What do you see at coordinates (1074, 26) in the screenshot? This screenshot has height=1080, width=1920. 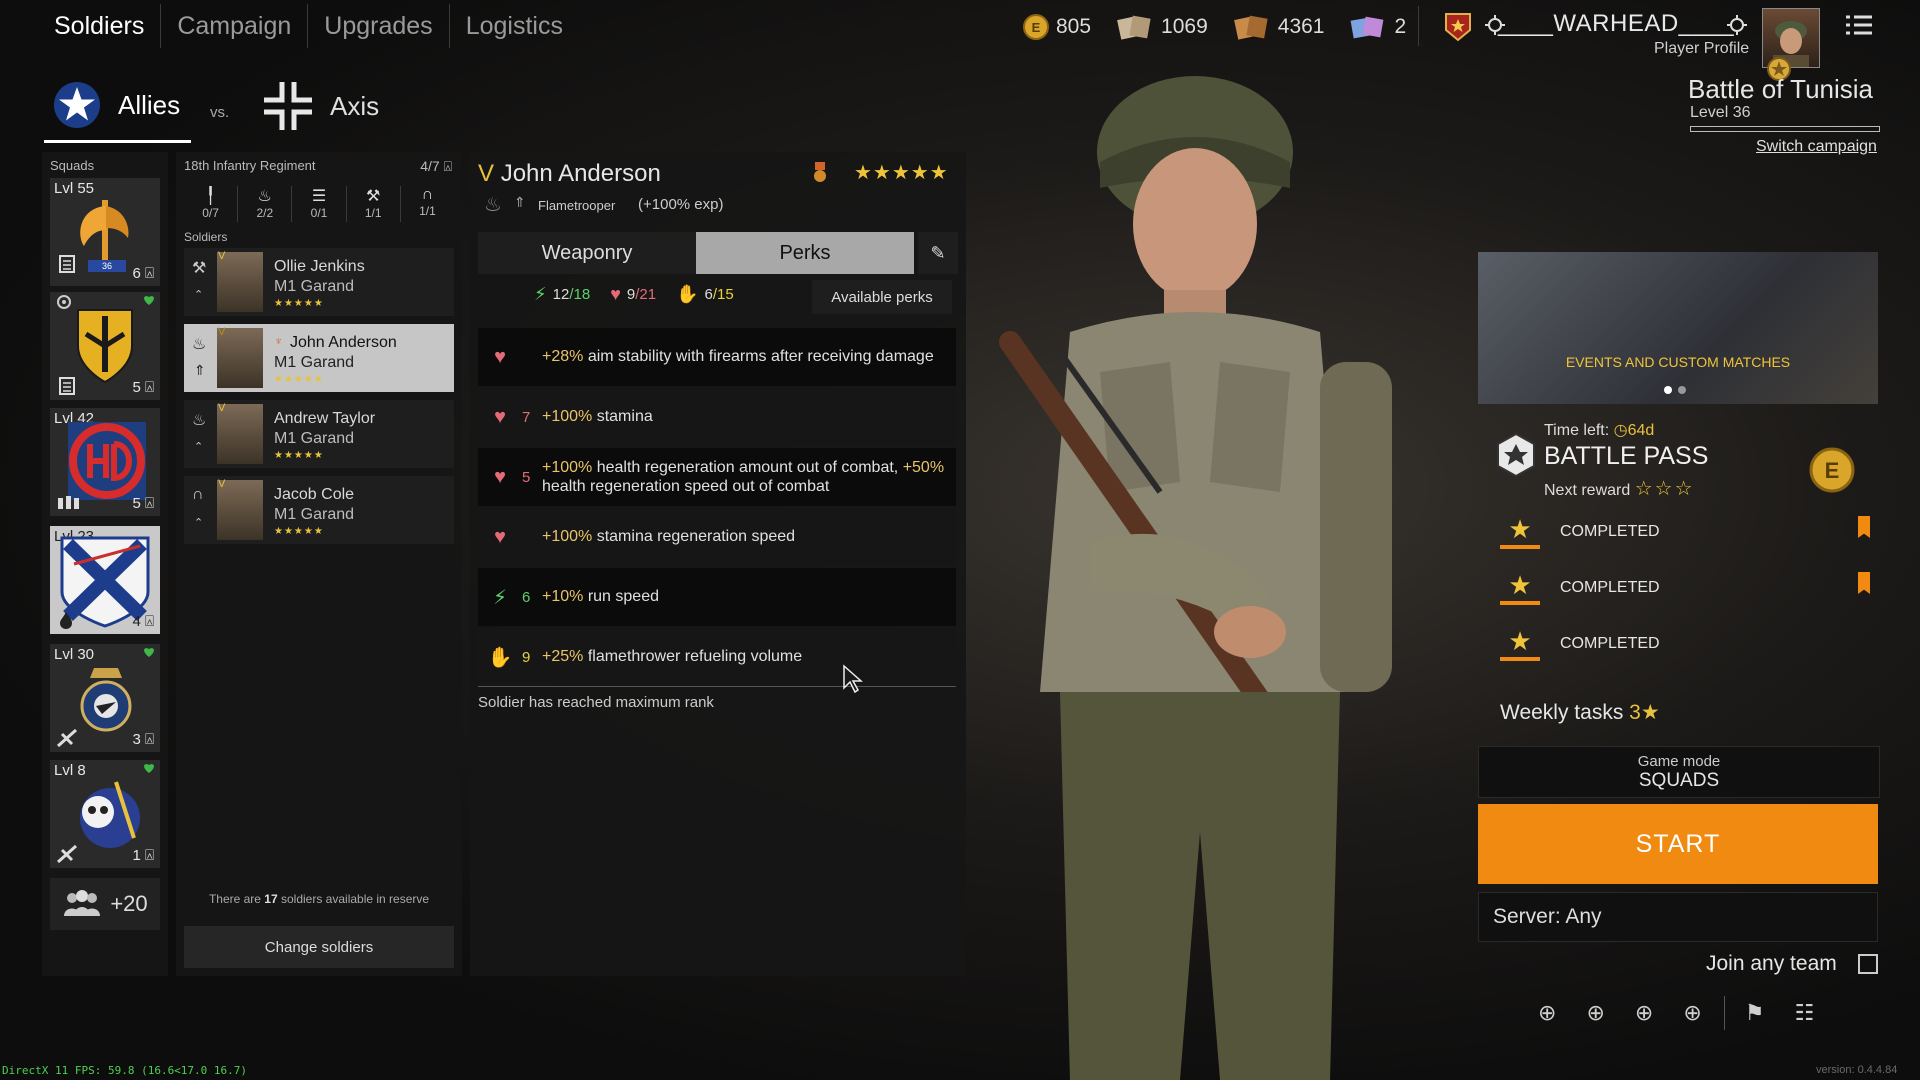 I see `gold-value: 805` at bounding box center [1074, 26].